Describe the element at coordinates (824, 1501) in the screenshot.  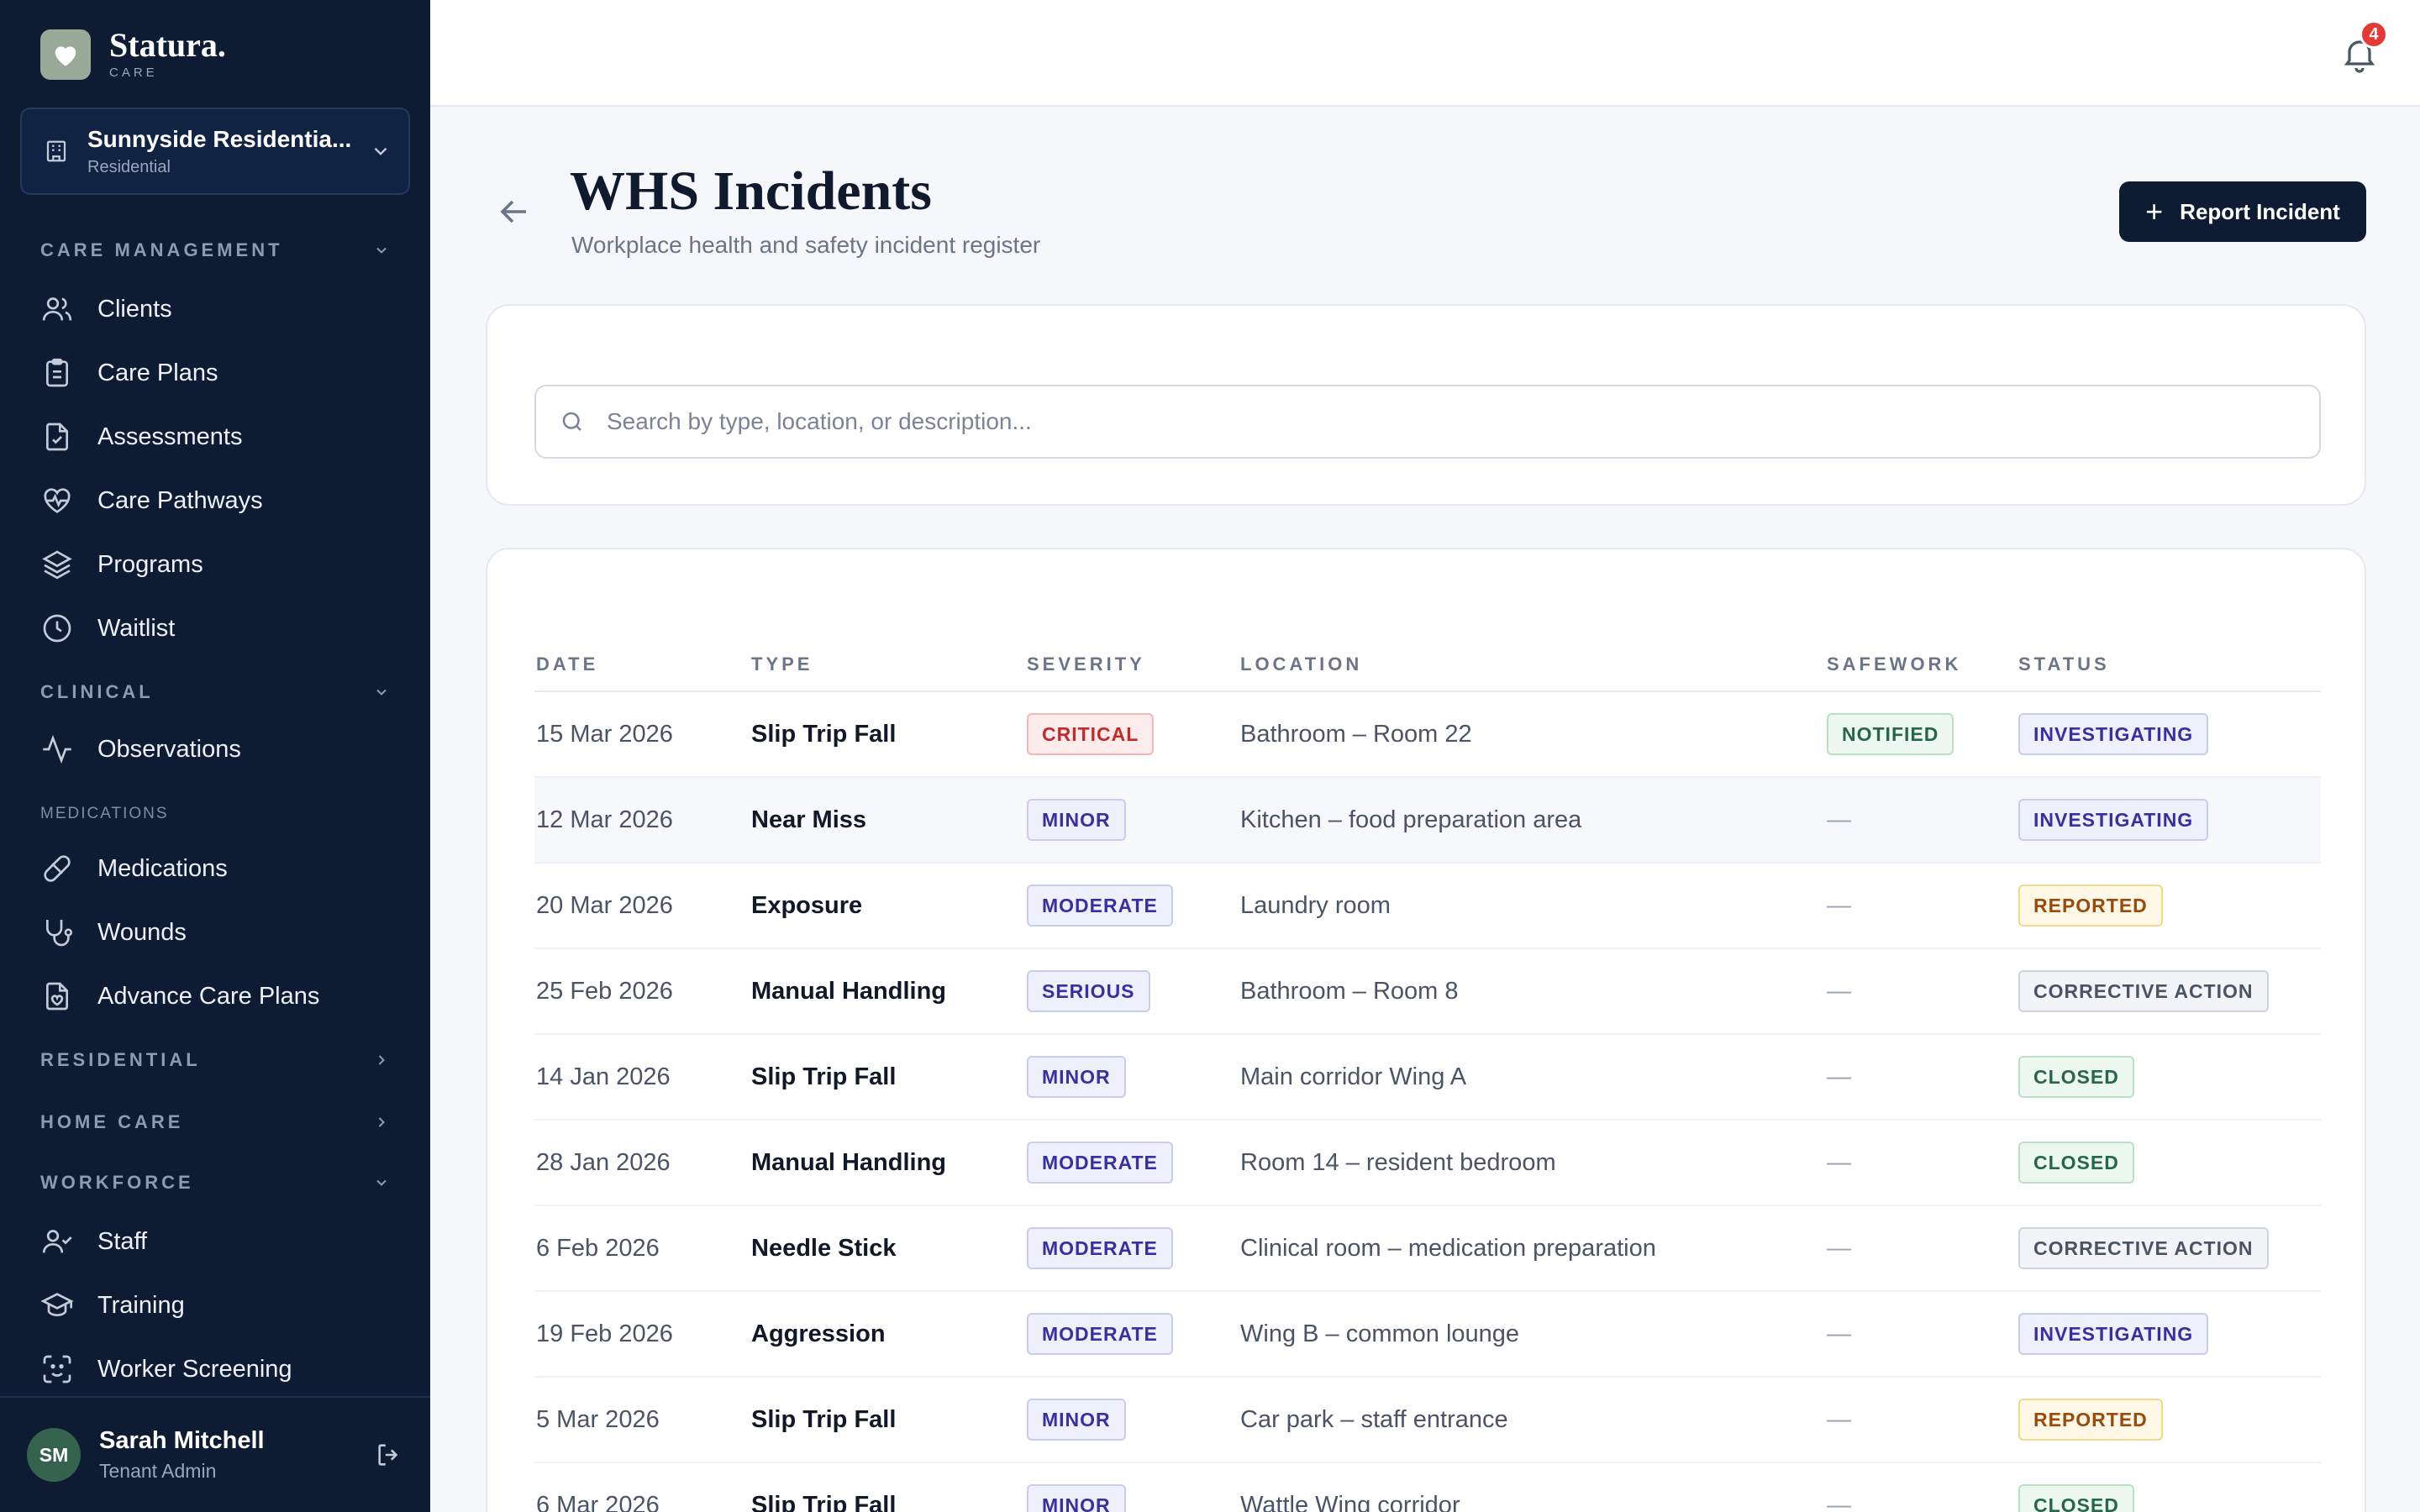
I see `cell-type: Slip Trip Fall` at that location.